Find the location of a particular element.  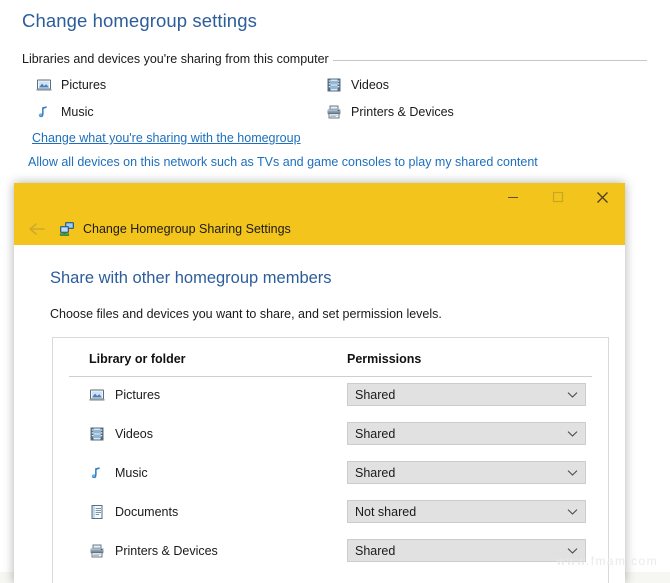

shared-item-label: Videos is located at coordinates (370, 84).